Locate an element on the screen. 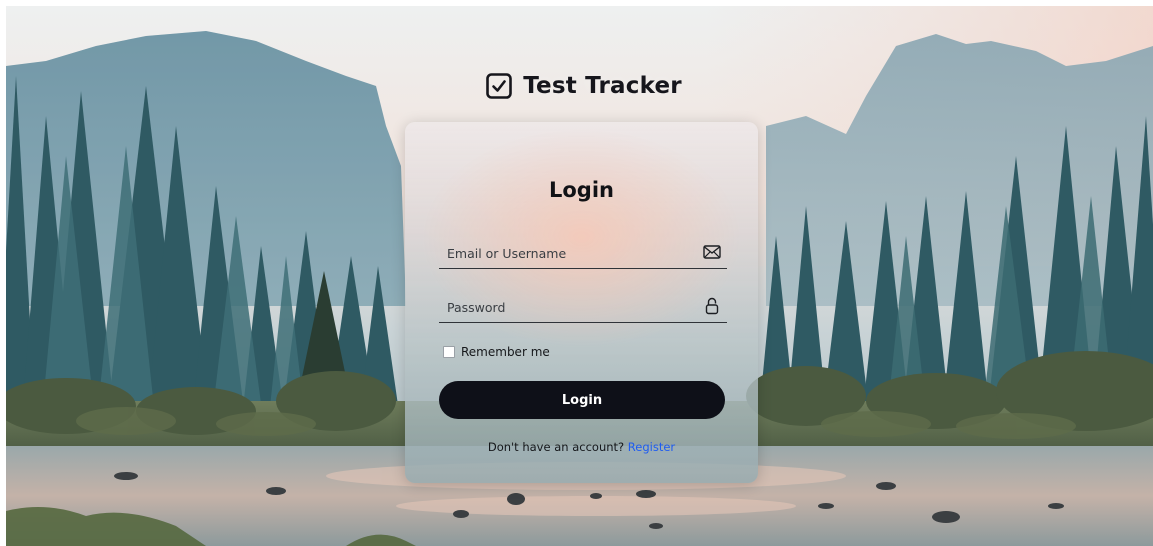  remember-me-label: Remember me is located at coordinates (505, 352).